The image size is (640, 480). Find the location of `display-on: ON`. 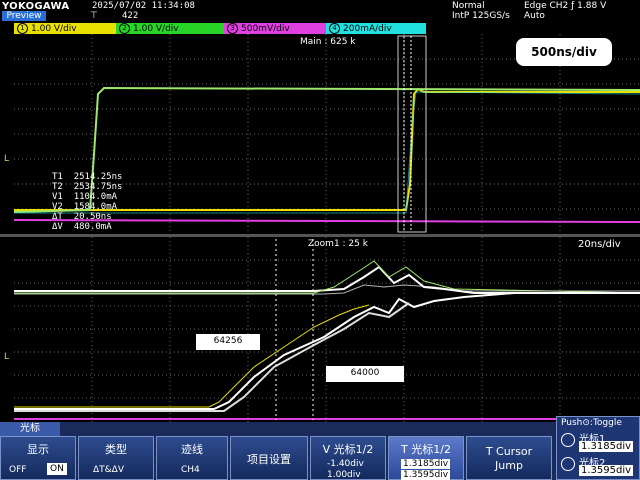

display-on: ON is located at coordinates (57, 469).